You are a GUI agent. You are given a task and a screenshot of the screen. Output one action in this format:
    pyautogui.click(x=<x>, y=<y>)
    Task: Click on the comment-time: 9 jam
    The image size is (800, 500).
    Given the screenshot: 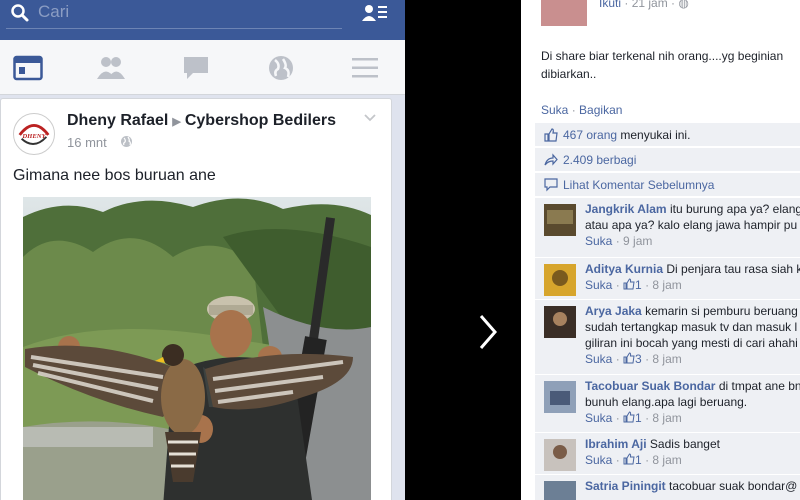 What is the action you would take?
    pyautogui.click(x=637, y=241)
    